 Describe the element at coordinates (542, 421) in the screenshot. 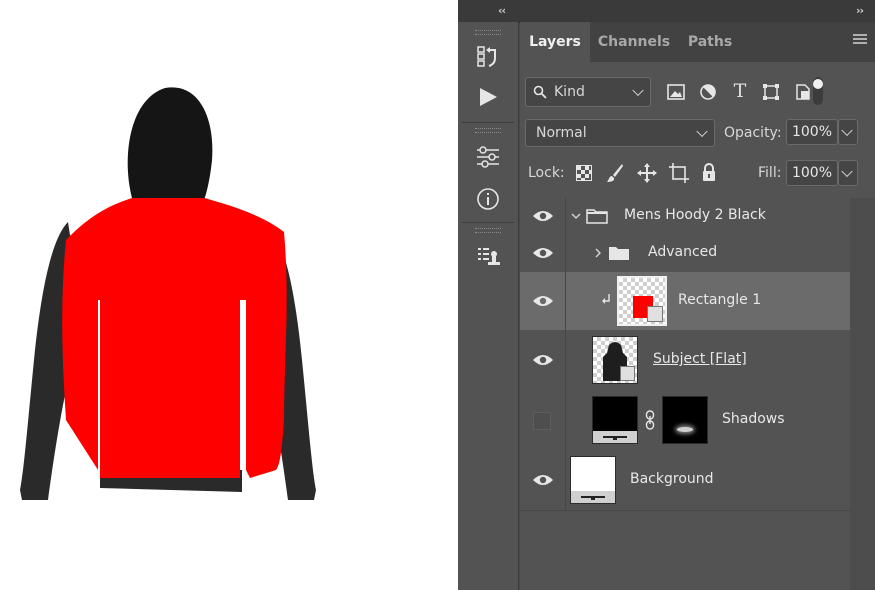

I see `visibility-toggle-empty` at that location.